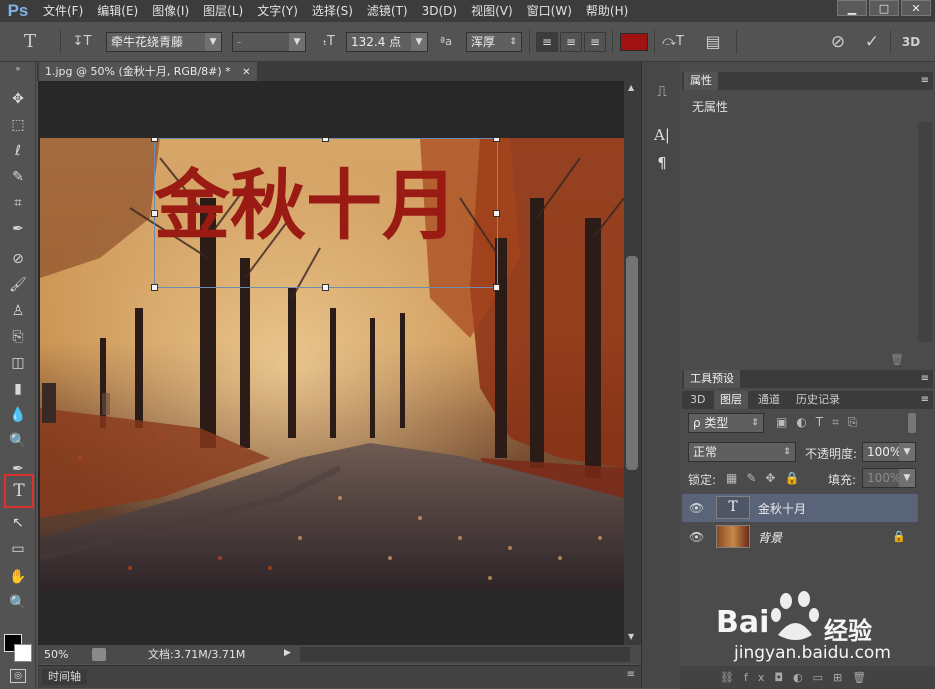 The image size is (935, 689). I want to click on menu-image: 图像(I), so click(170, 11).